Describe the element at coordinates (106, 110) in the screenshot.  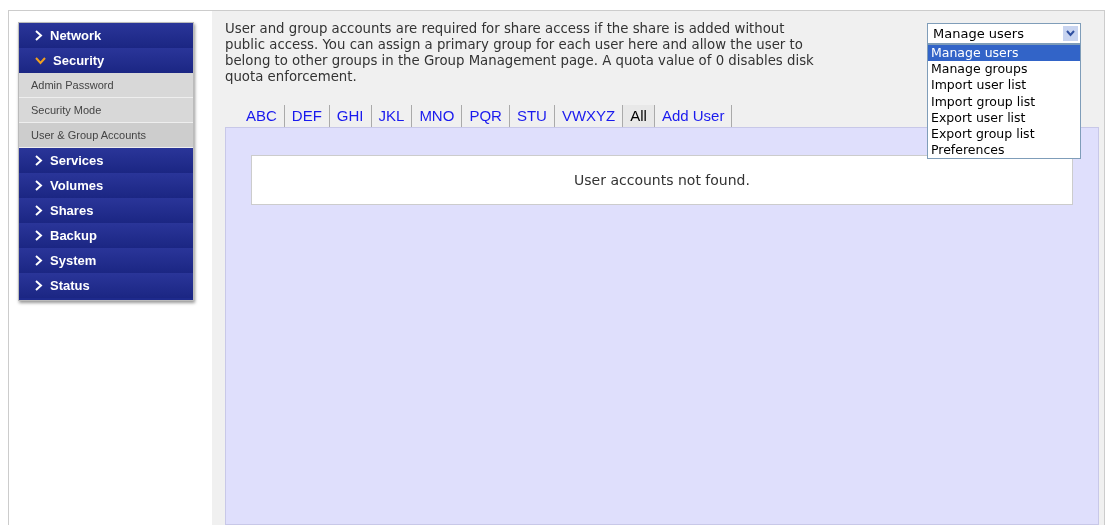
I see `sidebar-item: Security Mode` at that location.